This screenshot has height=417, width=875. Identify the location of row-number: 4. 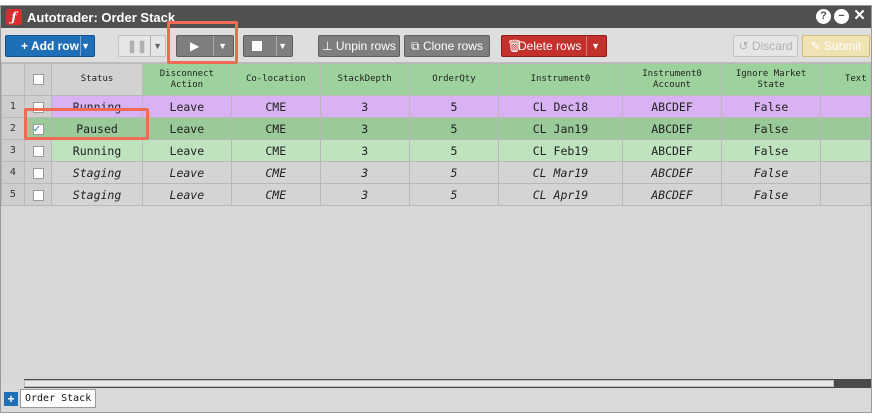
(13, 172).